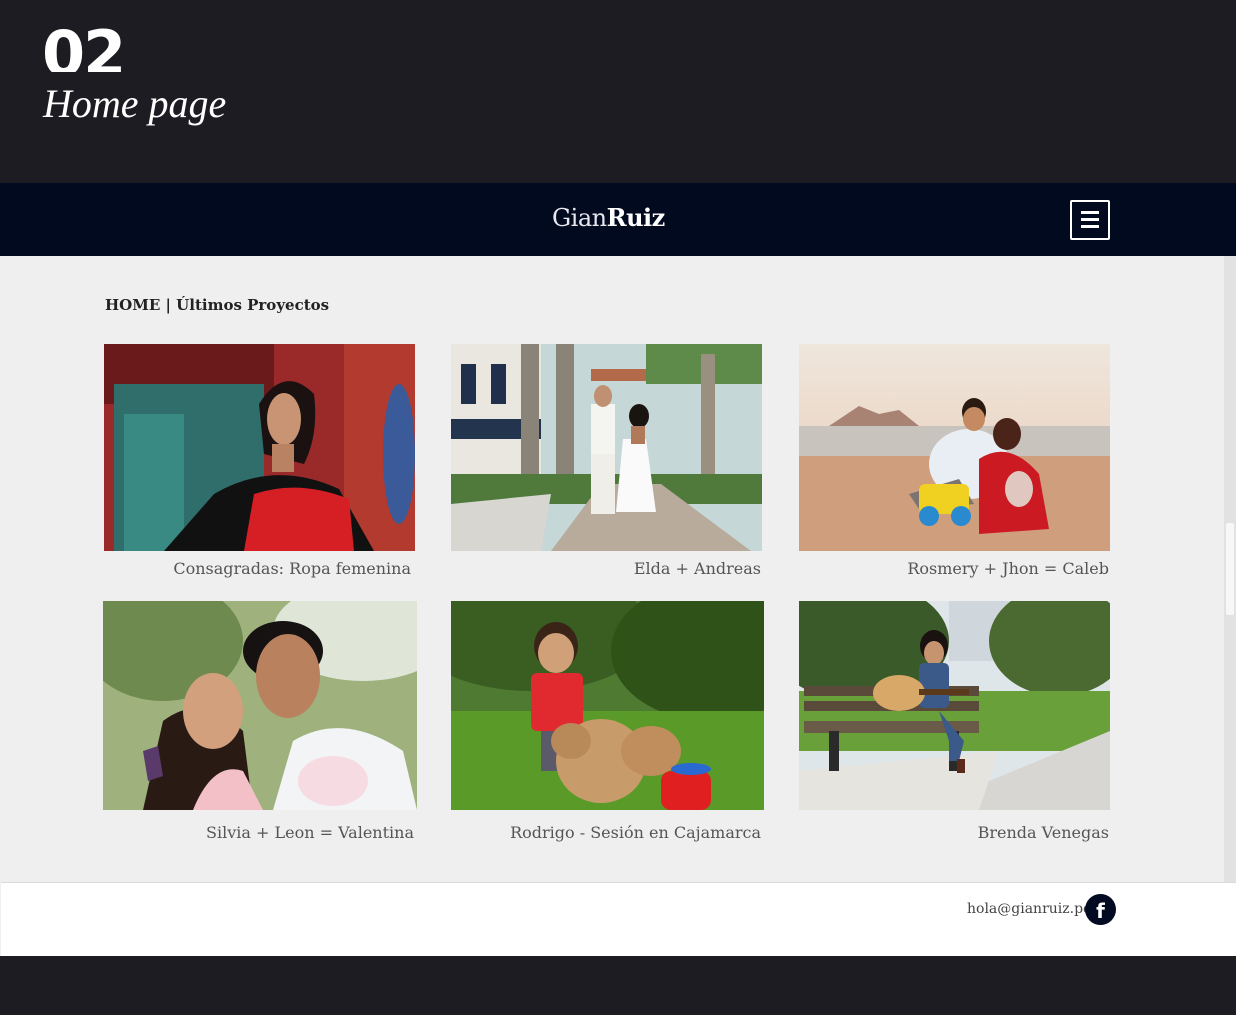 The width and height of the screenshot is (1236, 1015). I want to click on project-caption: Silvia + Leon = Valentina, so click(310, 832).